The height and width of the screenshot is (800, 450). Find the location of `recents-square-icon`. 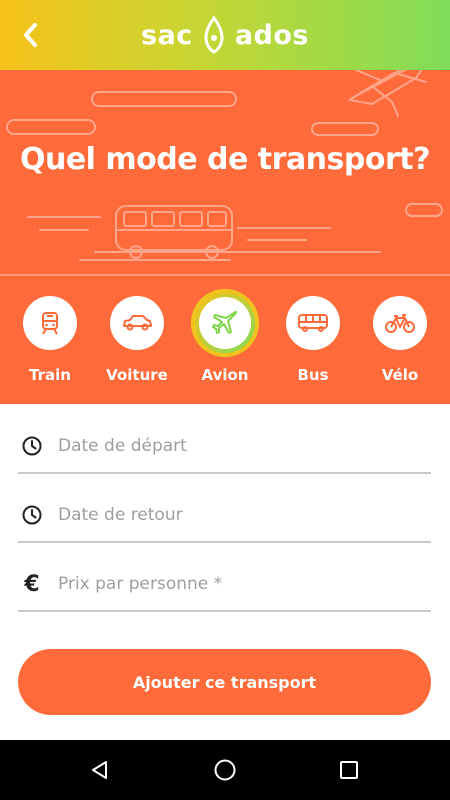

recents-square-icon is located at coordinates (349, 770).